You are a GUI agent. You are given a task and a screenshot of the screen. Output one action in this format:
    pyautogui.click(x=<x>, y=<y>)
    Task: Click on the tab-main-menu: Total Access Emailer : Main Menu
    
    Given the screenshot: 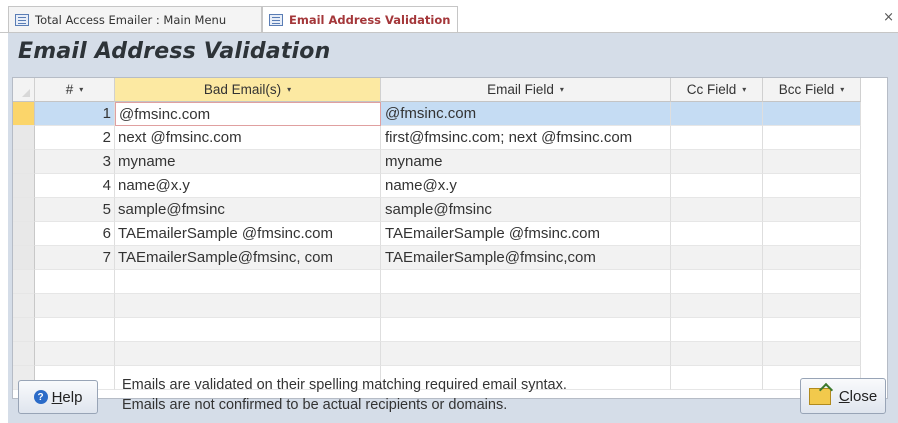 What is the action you would take?
    pyautogui.click(x=135, y=19)
    